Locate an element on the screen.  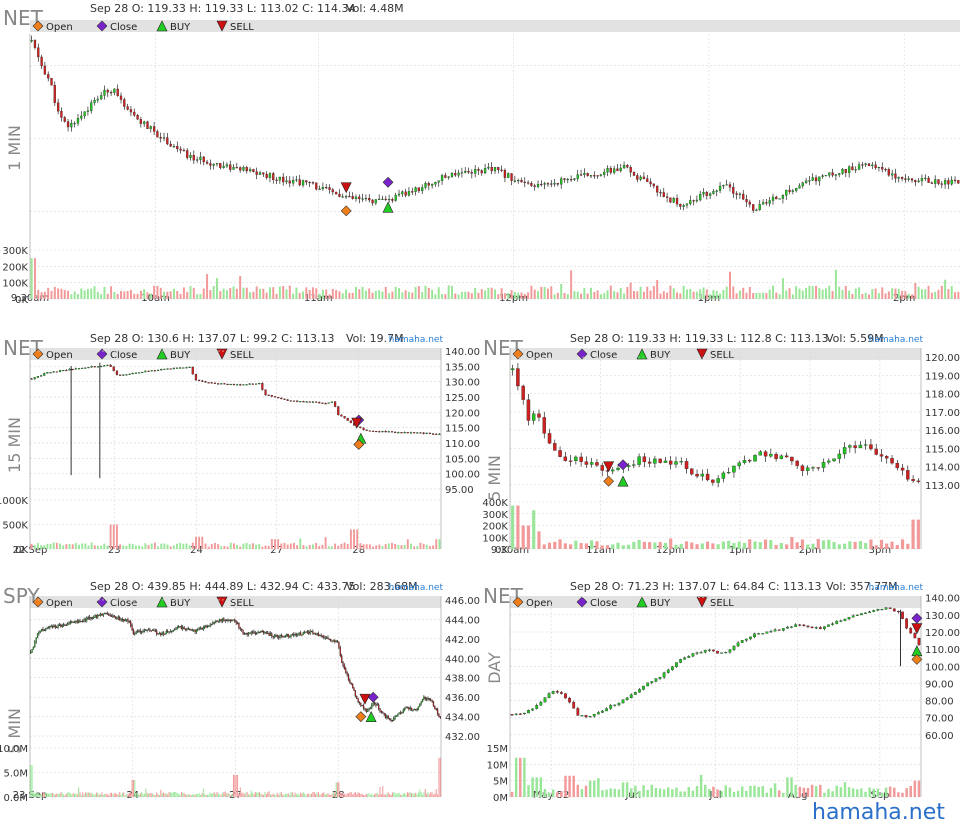
price-tick-label: 113.00 is located at coordinates (942, 486).